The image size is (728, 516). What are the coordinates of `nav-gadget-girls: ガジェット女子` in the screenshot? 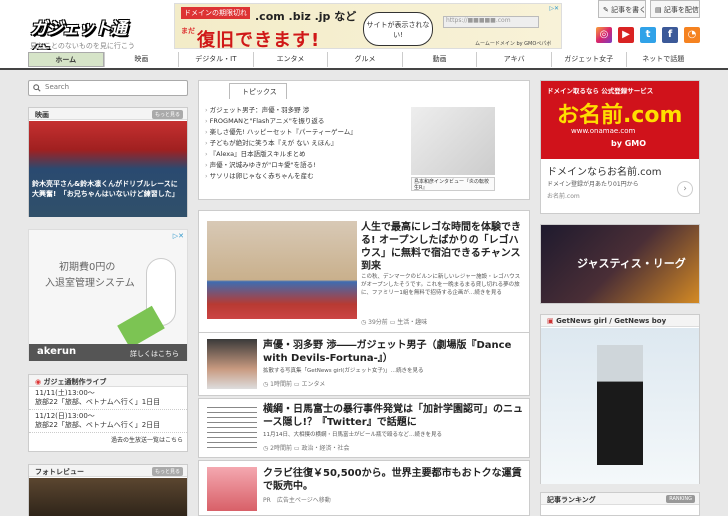 It's located at (588, 59).